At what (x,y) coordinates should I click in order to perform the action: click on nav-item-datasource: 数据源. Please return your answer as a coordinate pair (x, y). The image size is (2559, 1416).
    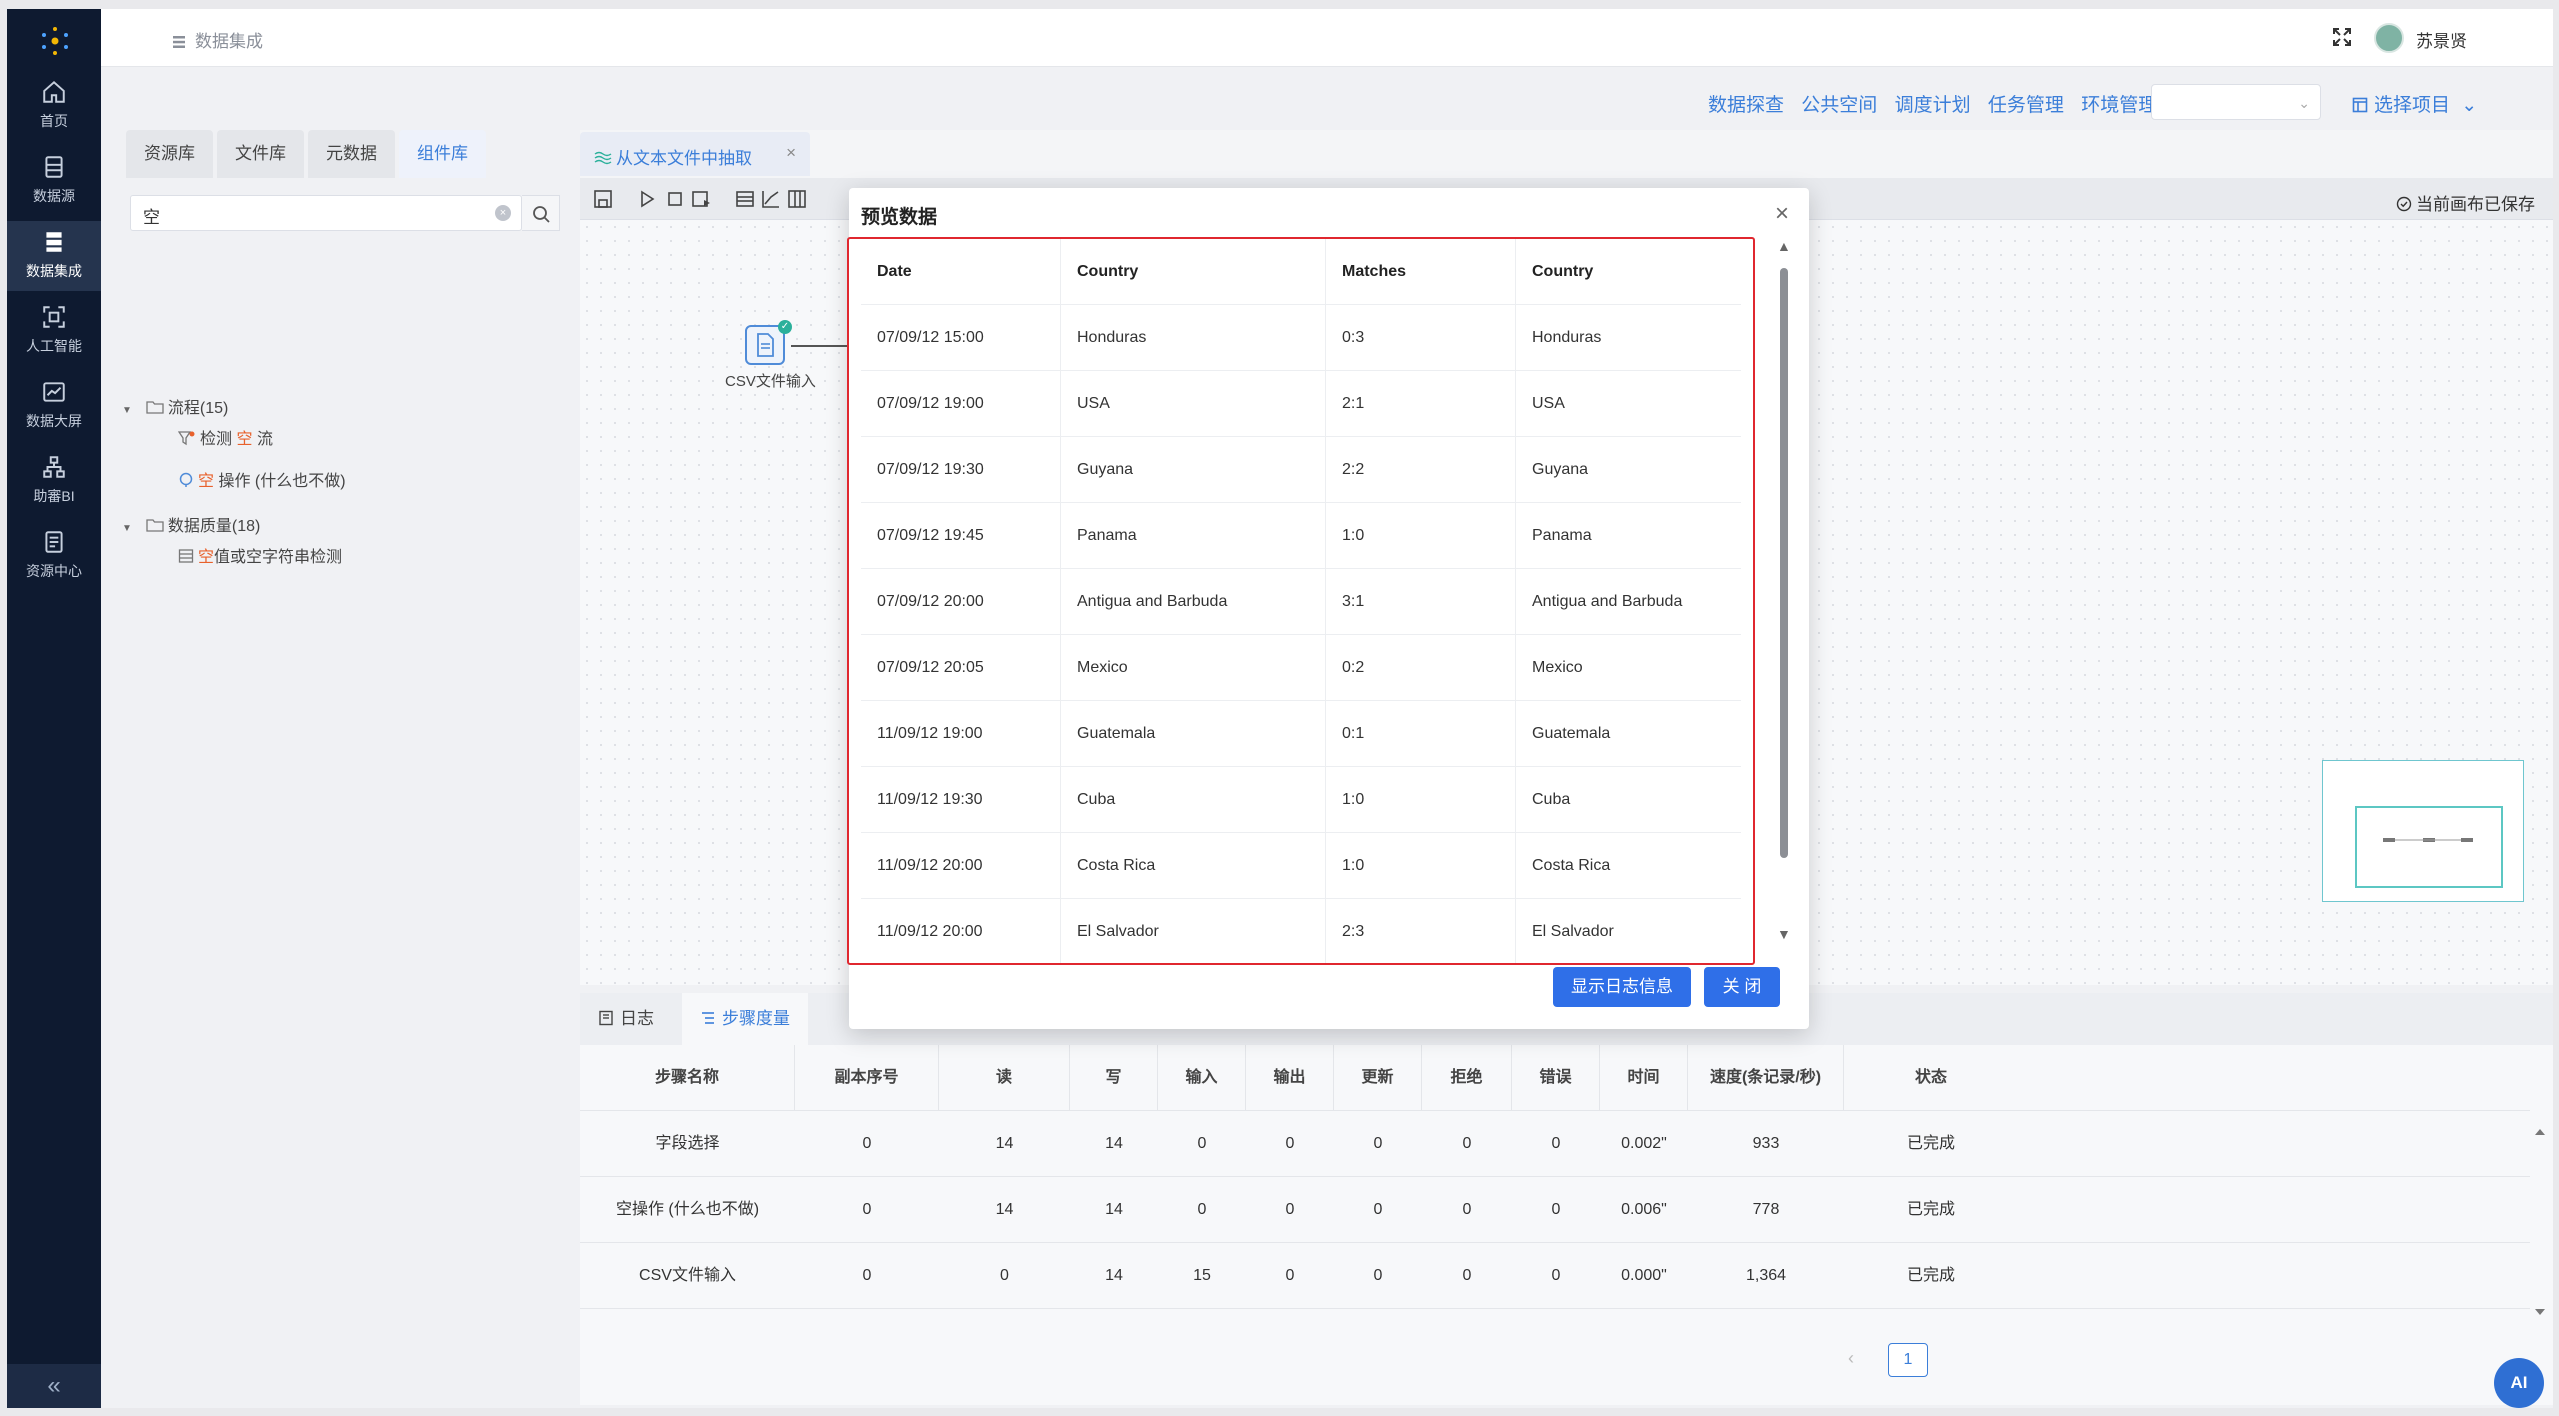
    Looking at the image, I should click on (54, 181).